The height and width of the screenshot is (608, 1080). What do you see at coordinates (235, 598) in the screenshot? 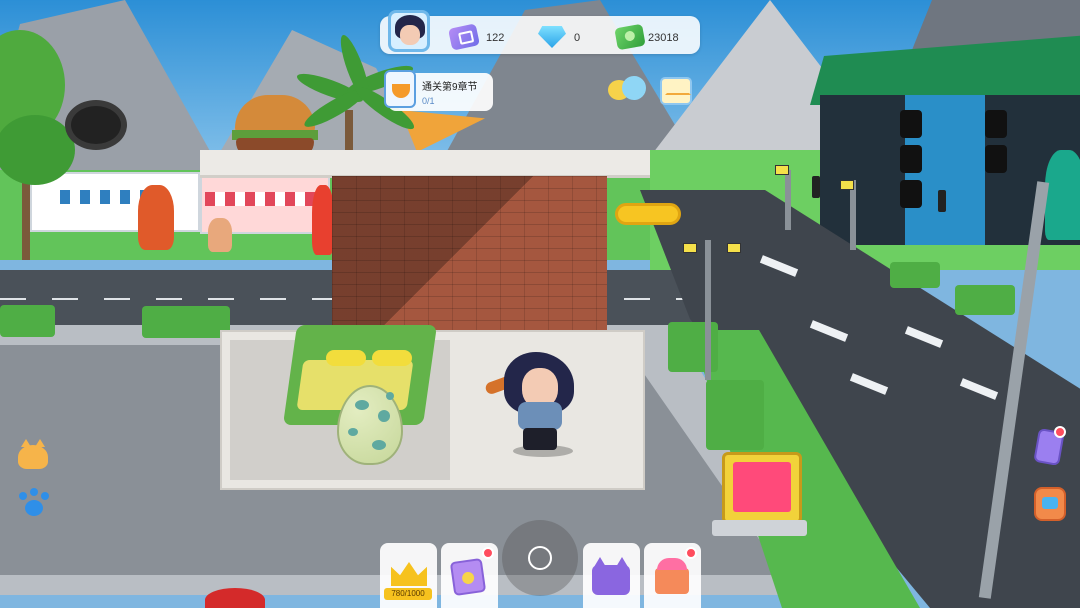
I see `red-object` at bounding box center [235, 598].